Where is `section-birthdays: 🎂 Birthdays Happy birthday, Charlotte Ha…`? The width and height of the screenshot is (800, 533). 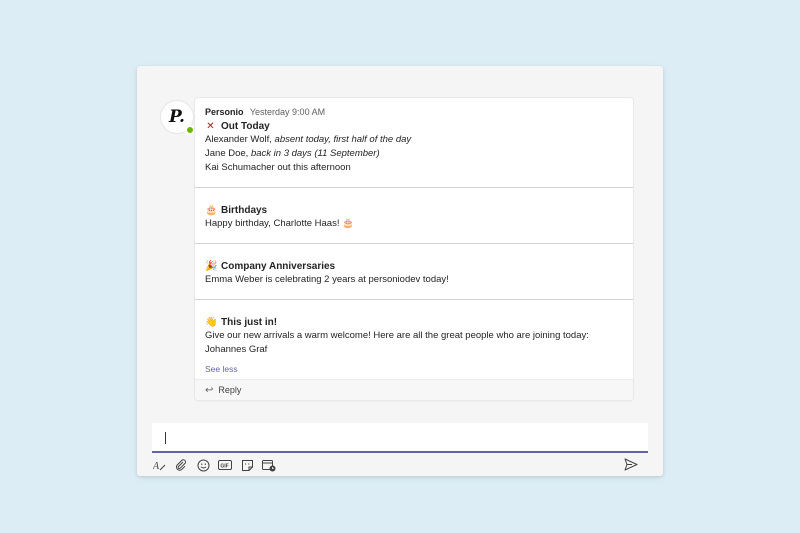 section-birthdays: 🎂 Birthdays Happy birthday, Charlotte Ha… is located at coordinates (414, 217).